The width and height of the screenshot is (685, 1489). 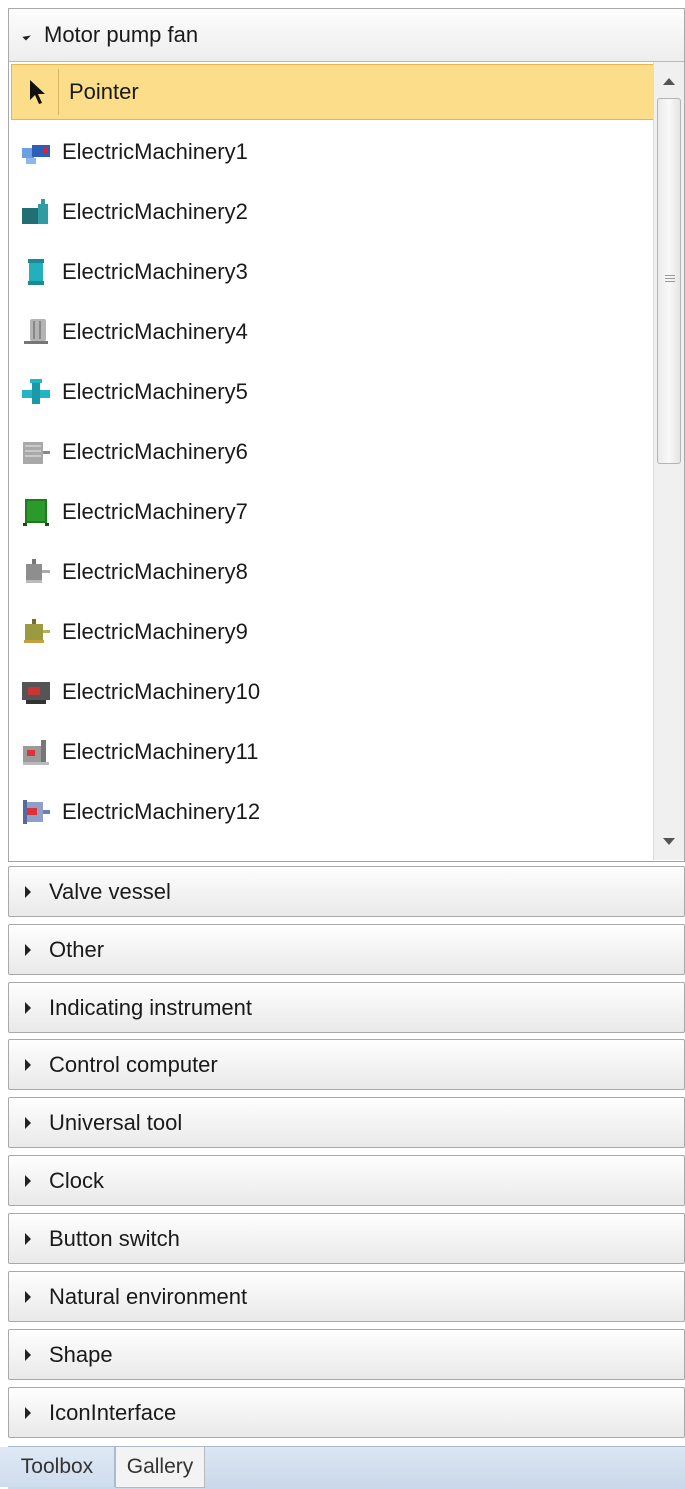 I want to click on group-header-universal-tool: Universal tool, so click(x=346, y=1122).